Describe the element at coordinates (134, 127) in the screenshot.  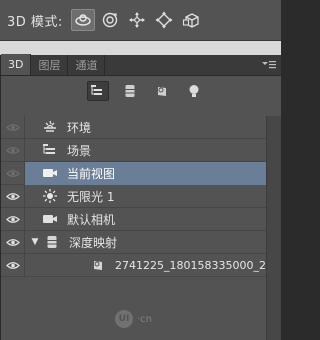
I see `layer-row-environment: 环境` at that location.